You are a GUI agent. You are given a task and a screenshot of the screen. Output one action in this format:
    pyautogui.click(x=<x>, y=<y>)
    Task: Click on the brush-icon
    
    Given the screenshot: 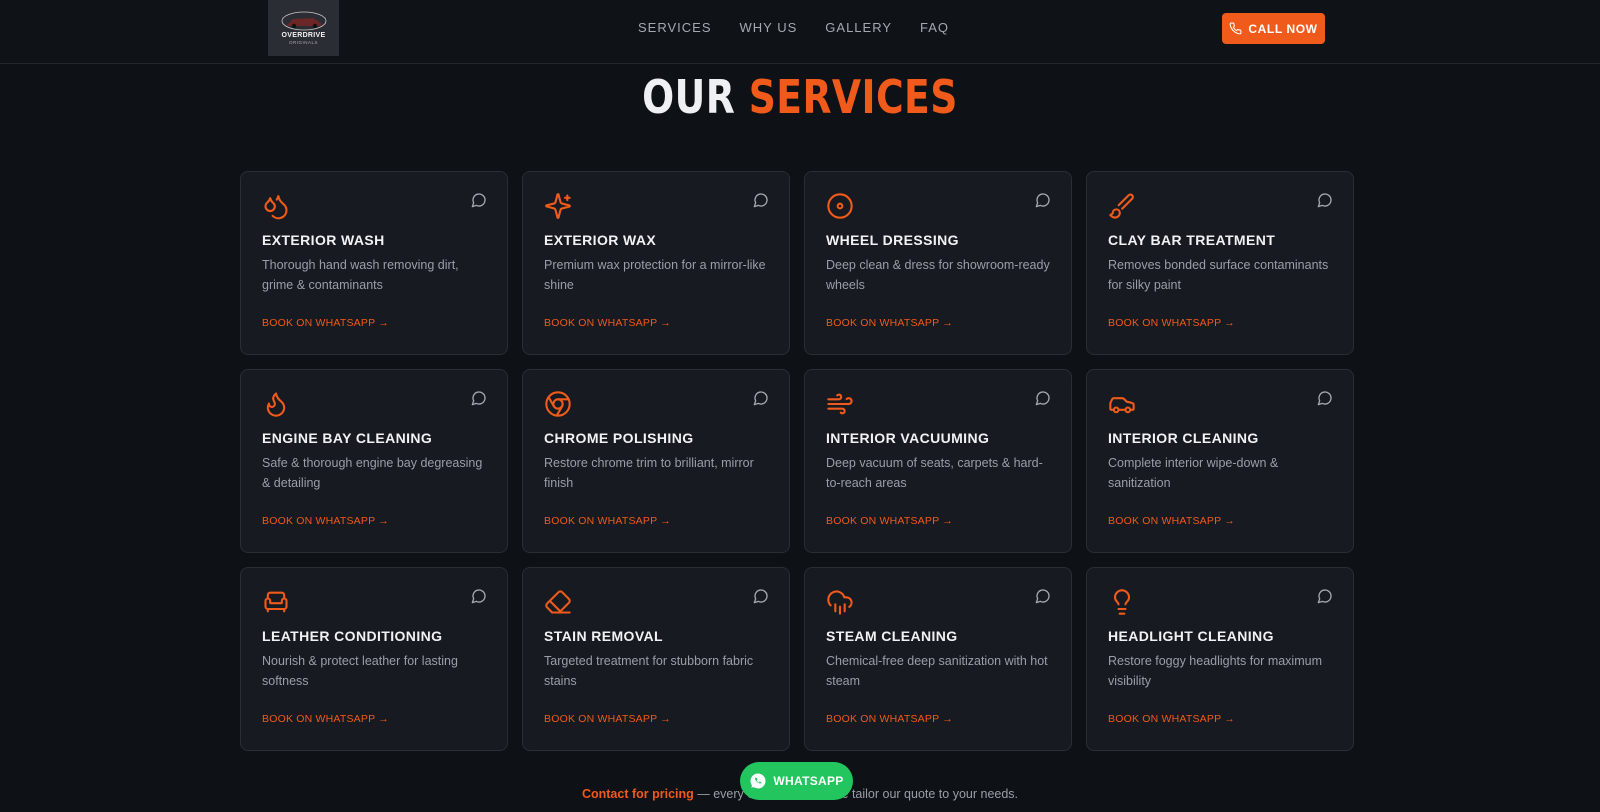 What is the action you would take?
    pyautogui.click(x=1122, y=206)
    